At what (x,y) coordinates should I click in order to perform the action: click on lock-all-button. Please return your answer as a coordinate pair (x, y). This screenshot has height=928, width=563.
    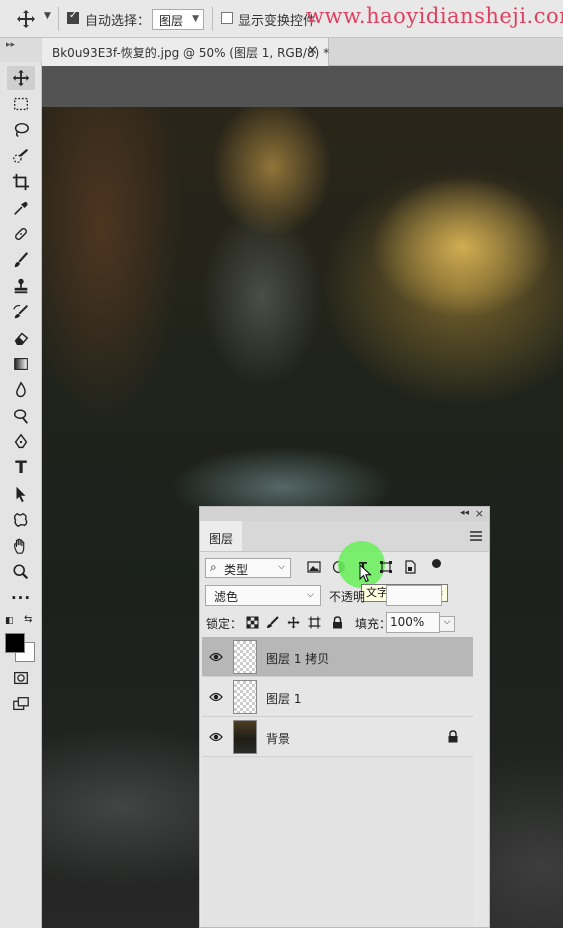
    Looking at the image, I should click on (337, 622).